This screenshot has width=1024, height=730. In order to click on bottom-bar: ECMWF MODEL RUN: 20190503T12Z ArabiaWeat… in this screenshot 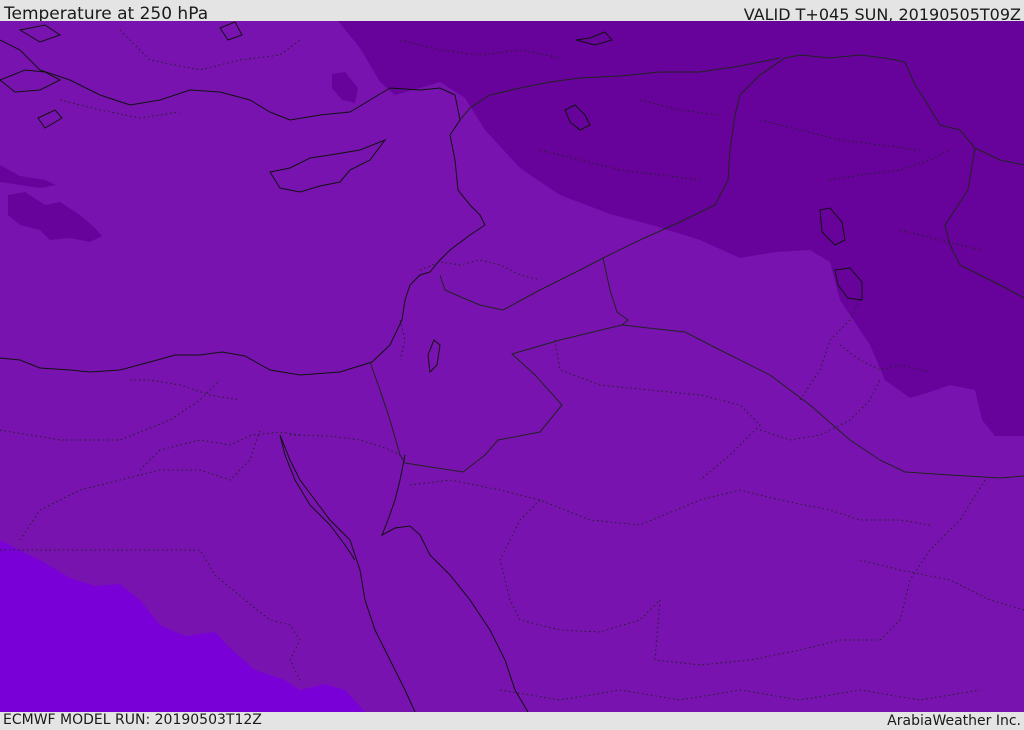, I will do `click(512, 720)`.